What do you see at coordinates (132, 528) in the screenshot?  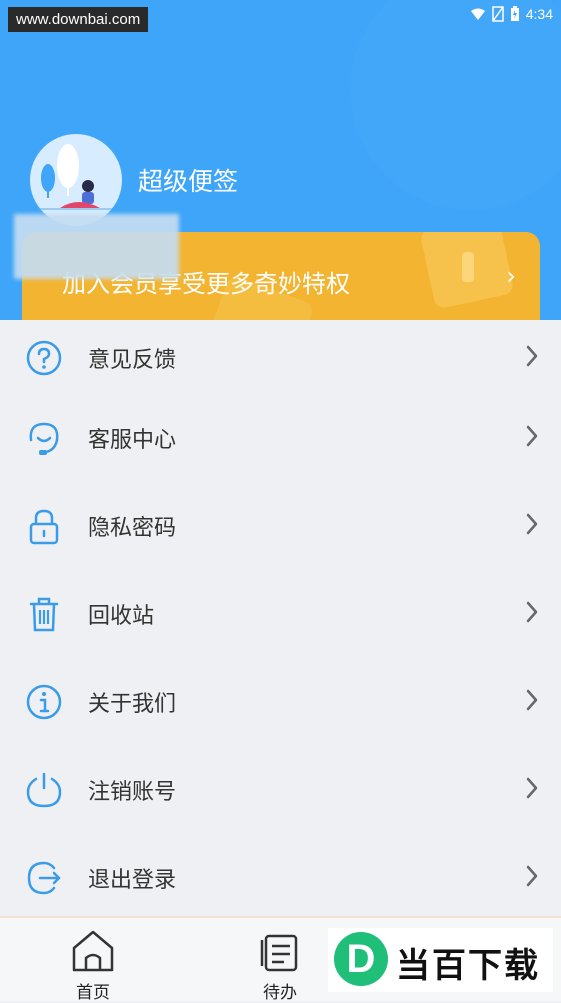 I see `menu-label: 隐私密码` at bounding box center [132, 528].